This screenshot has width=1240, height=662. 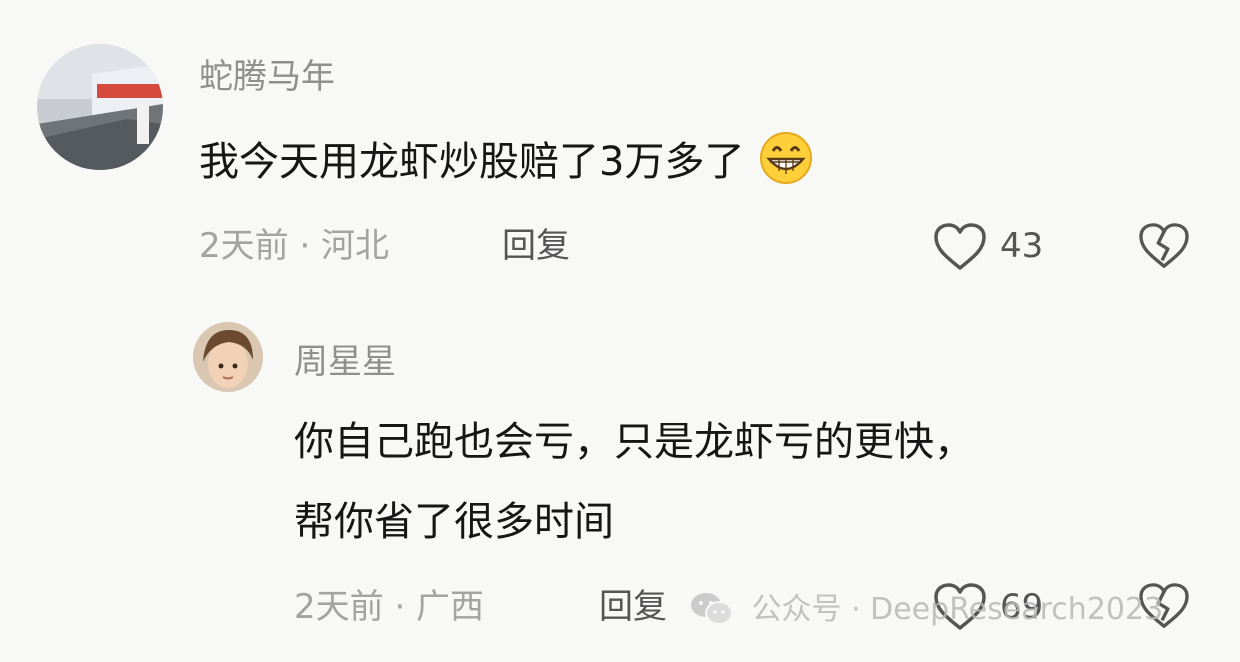 I want to click on reply-time-location: 2天前 · 广西, so click(x=389, y=607).